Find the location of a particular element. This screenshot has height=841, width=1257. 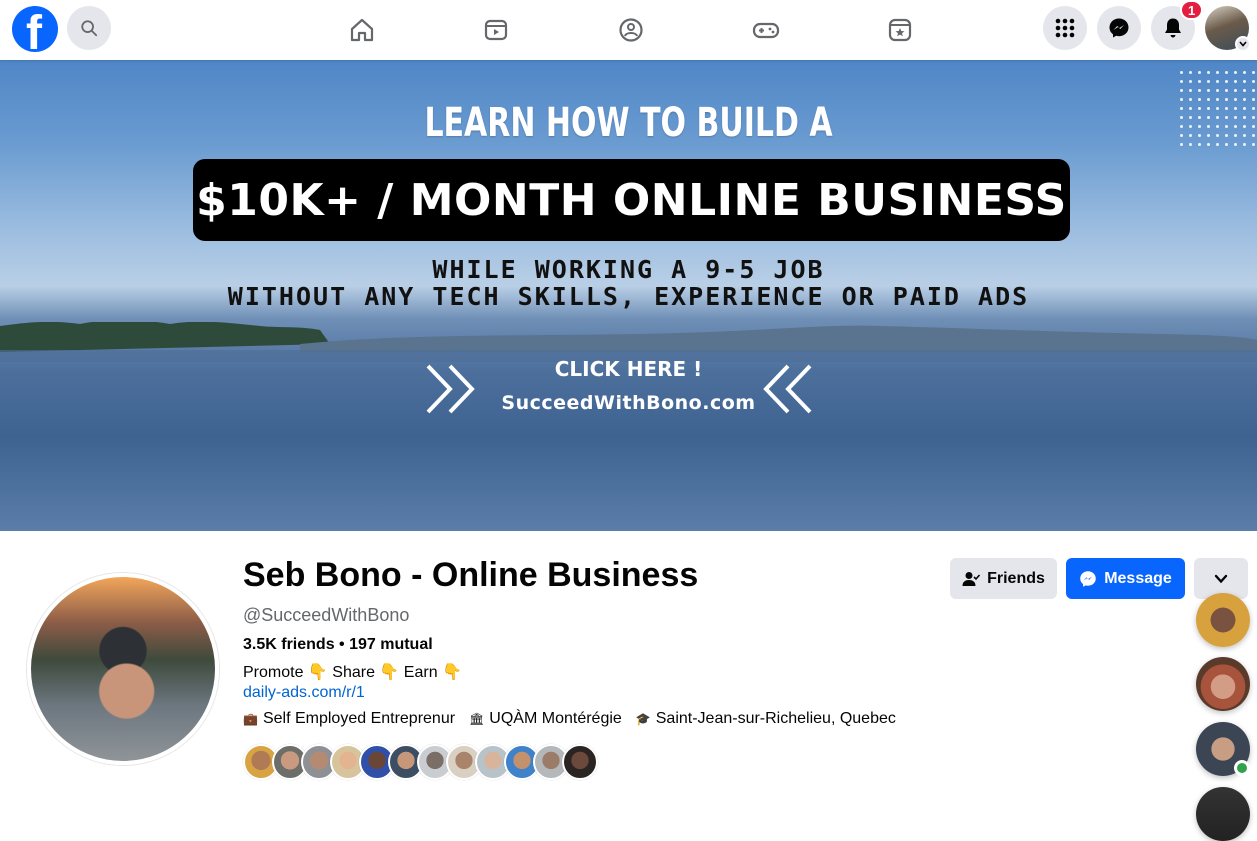

profile-website-link: daily-ads.com/r/1 is located at coordinates (304, 693).